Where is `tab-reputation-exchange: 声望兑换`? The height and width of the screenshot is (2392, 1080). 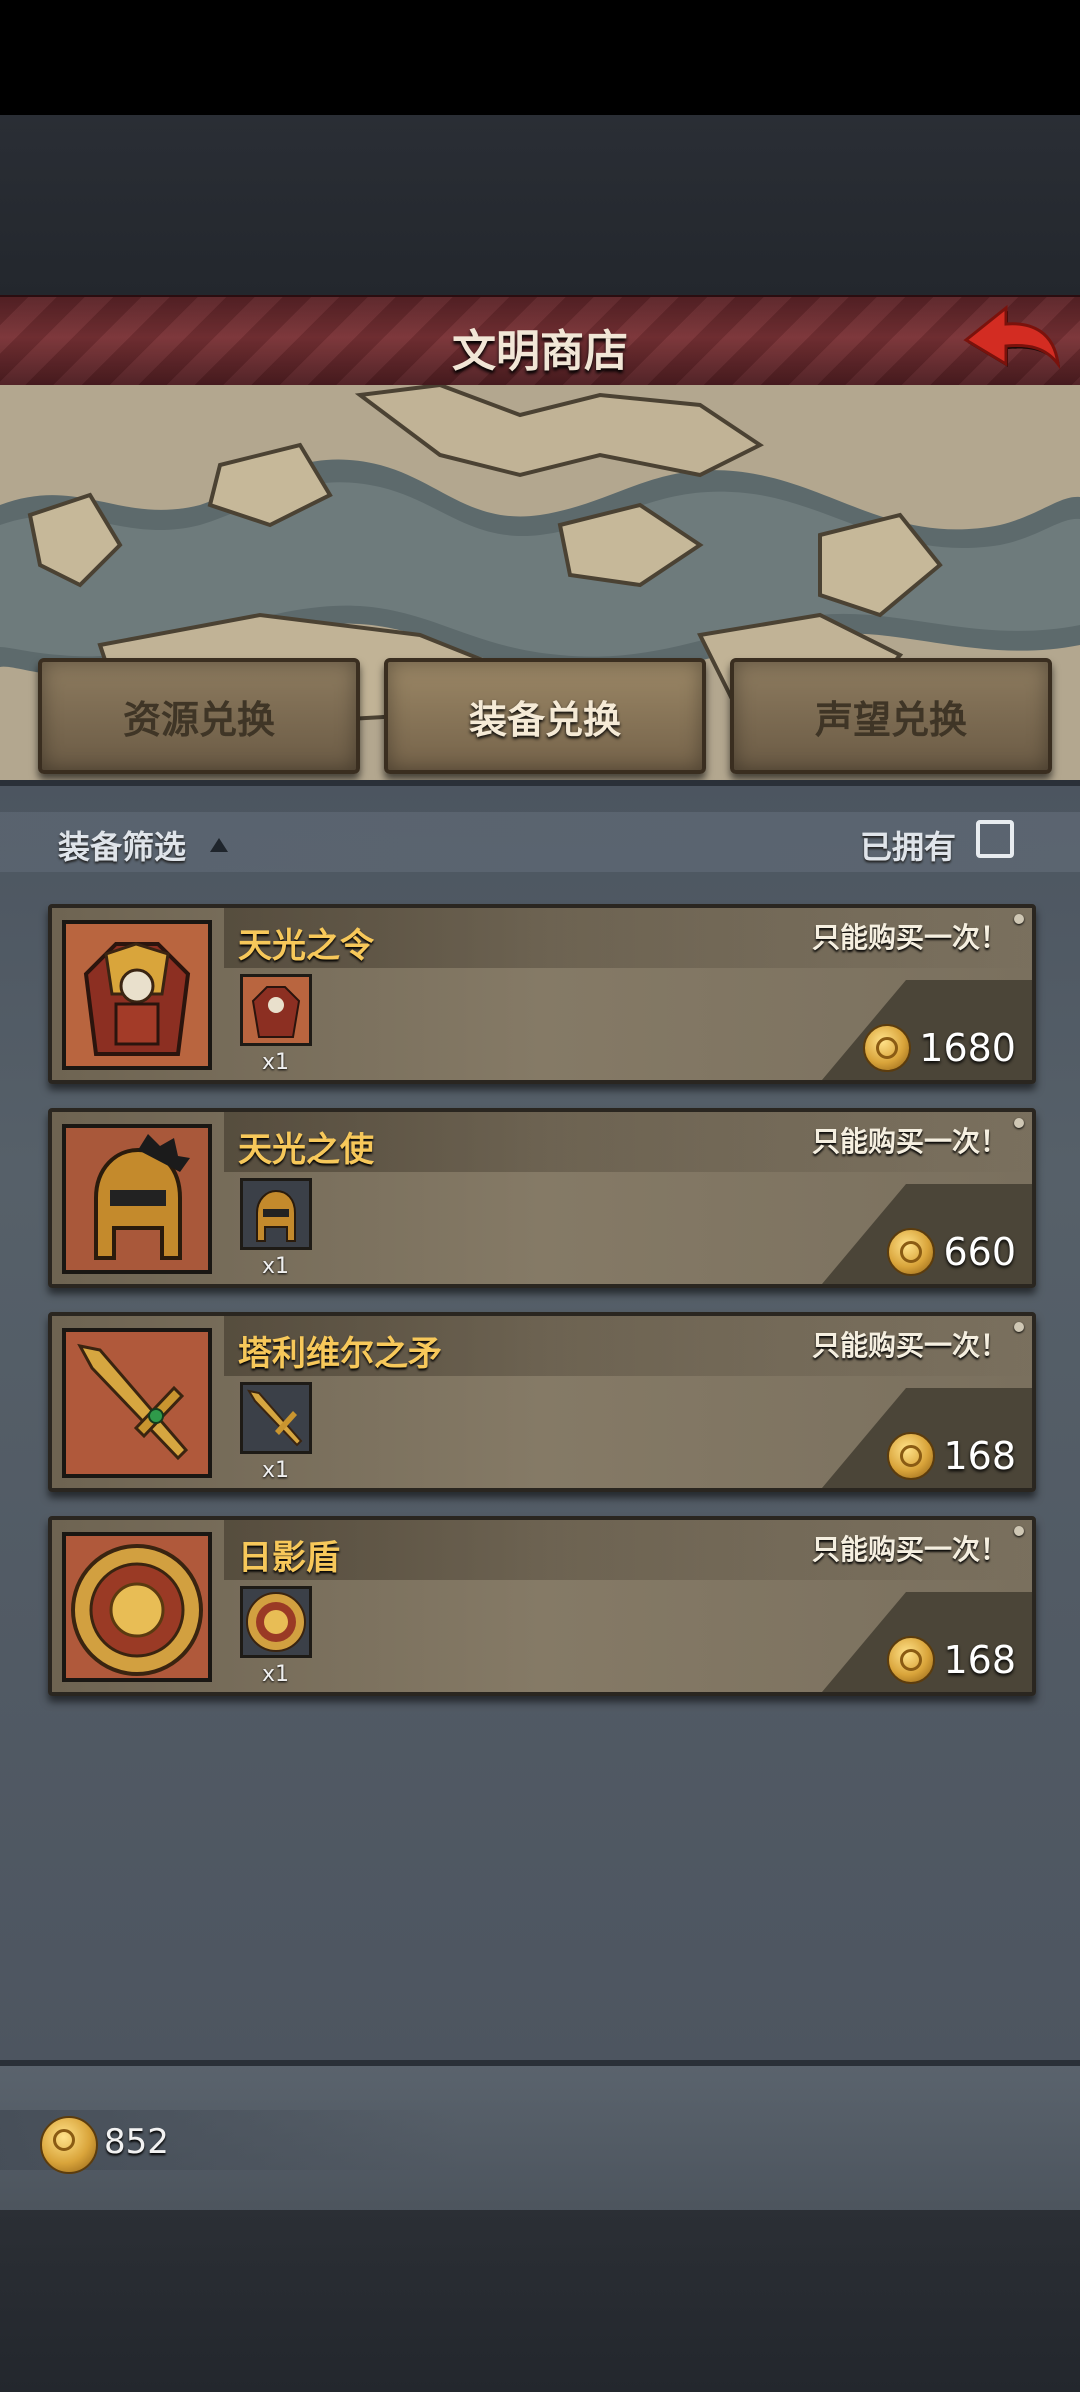 tab-reputation-exchange: 声望兑换 is located at coordinates (891, 716).